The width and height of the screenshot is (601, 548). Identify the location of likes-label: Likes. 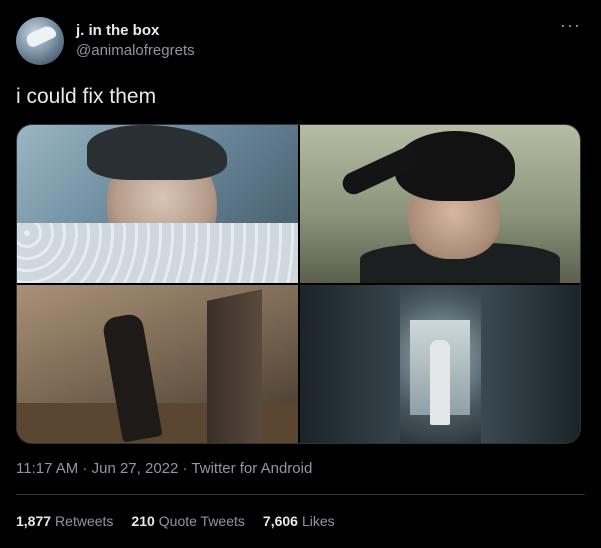
(318, 521).